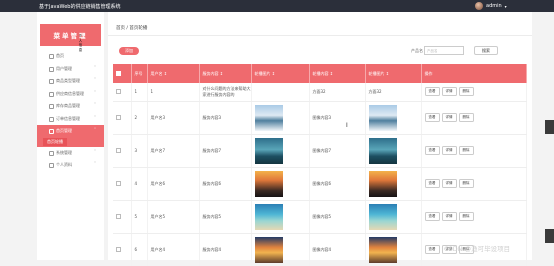 Image resolution: width=554 pixels, height=266 pixels. Describe the element at coordinates (173, 184) in the screenshot. I see `username-cell: 用户名6` at that location.